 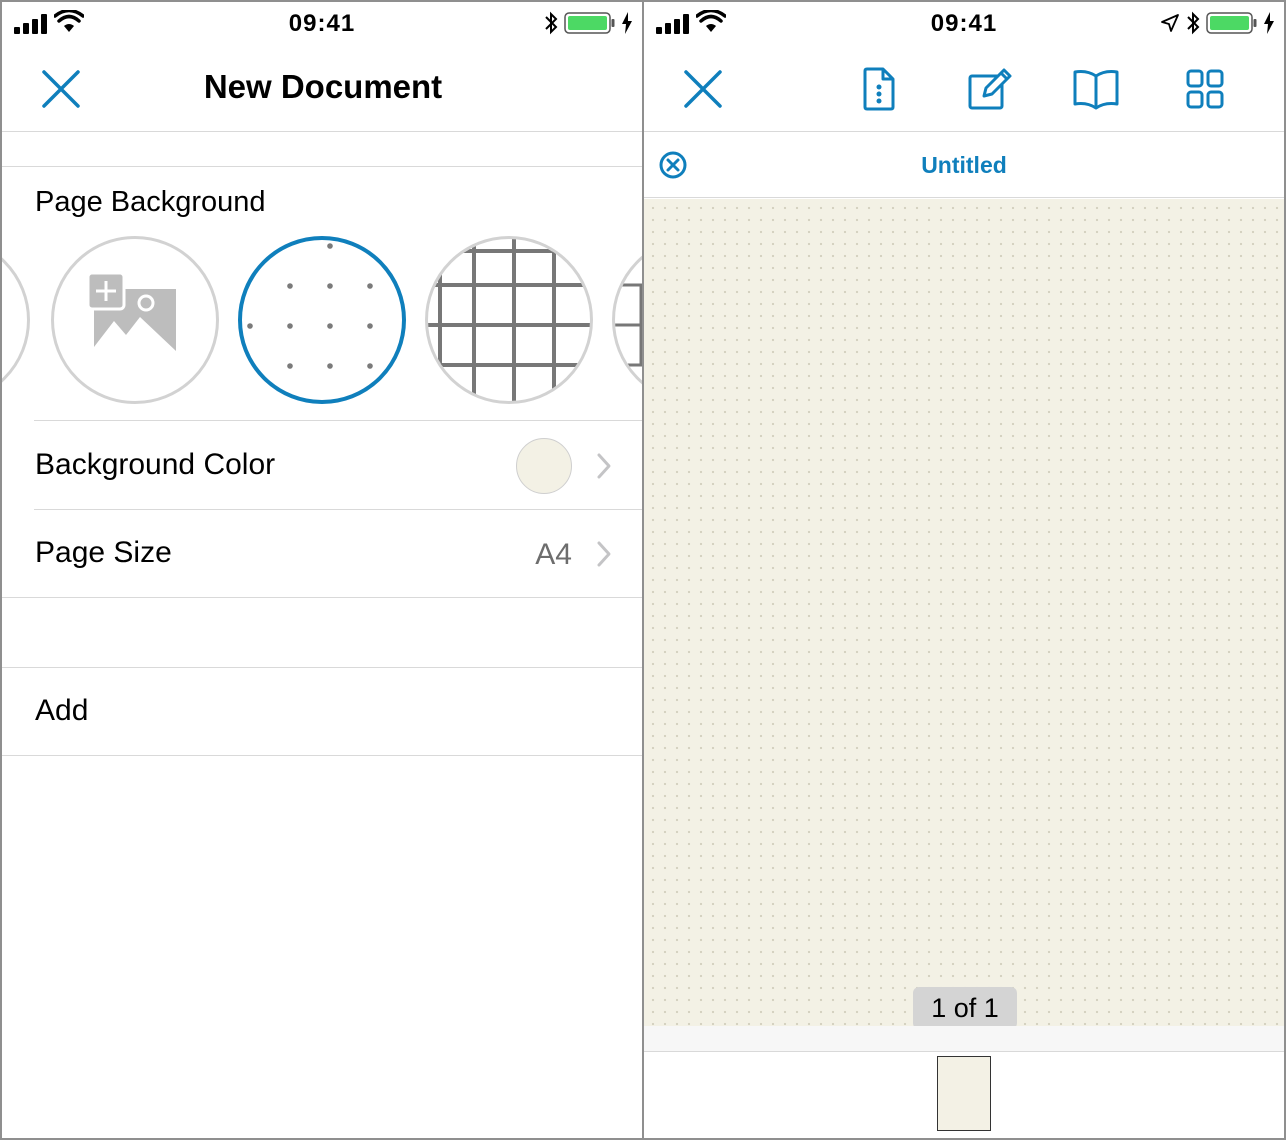 I want to click on page-size-row: Page Size A4, so click(x=322, y=554).